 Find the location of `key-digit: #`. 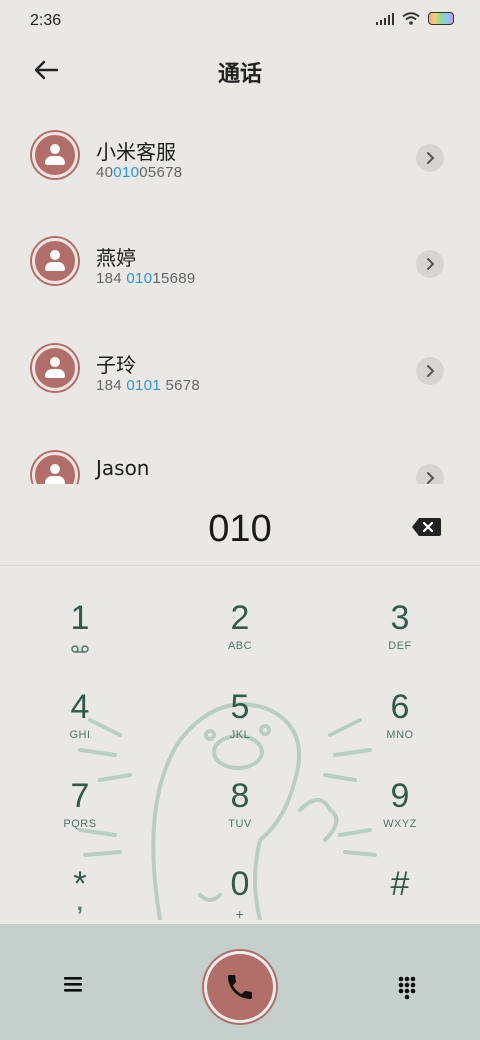

key-digit: # is located at coordinates (400, 884).